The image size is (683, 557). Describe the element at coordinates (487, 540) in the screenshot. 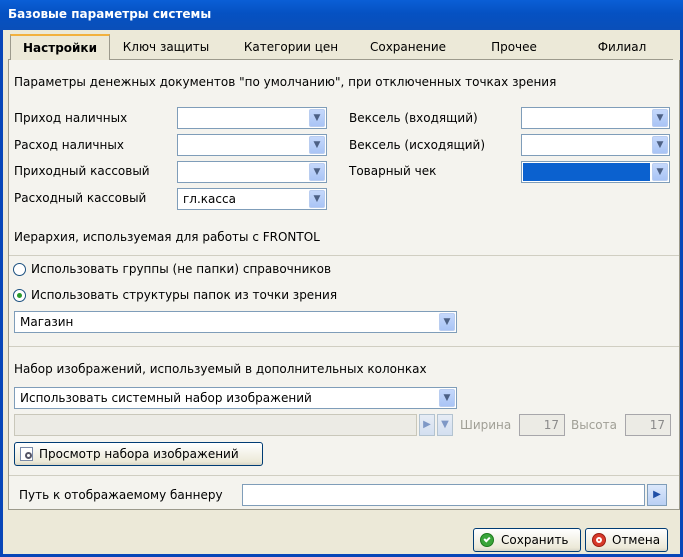

I see `check-icon` at that location.